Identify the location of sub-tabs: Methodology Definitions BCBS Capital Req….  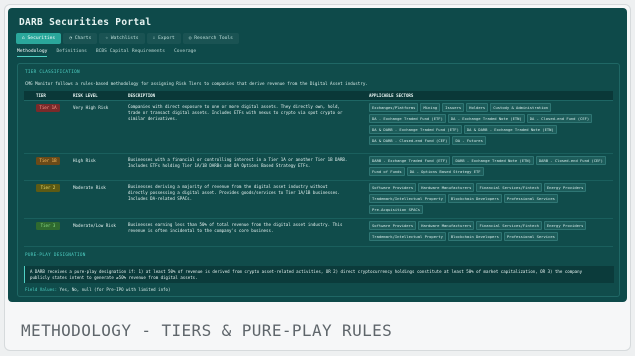
(106, 53).